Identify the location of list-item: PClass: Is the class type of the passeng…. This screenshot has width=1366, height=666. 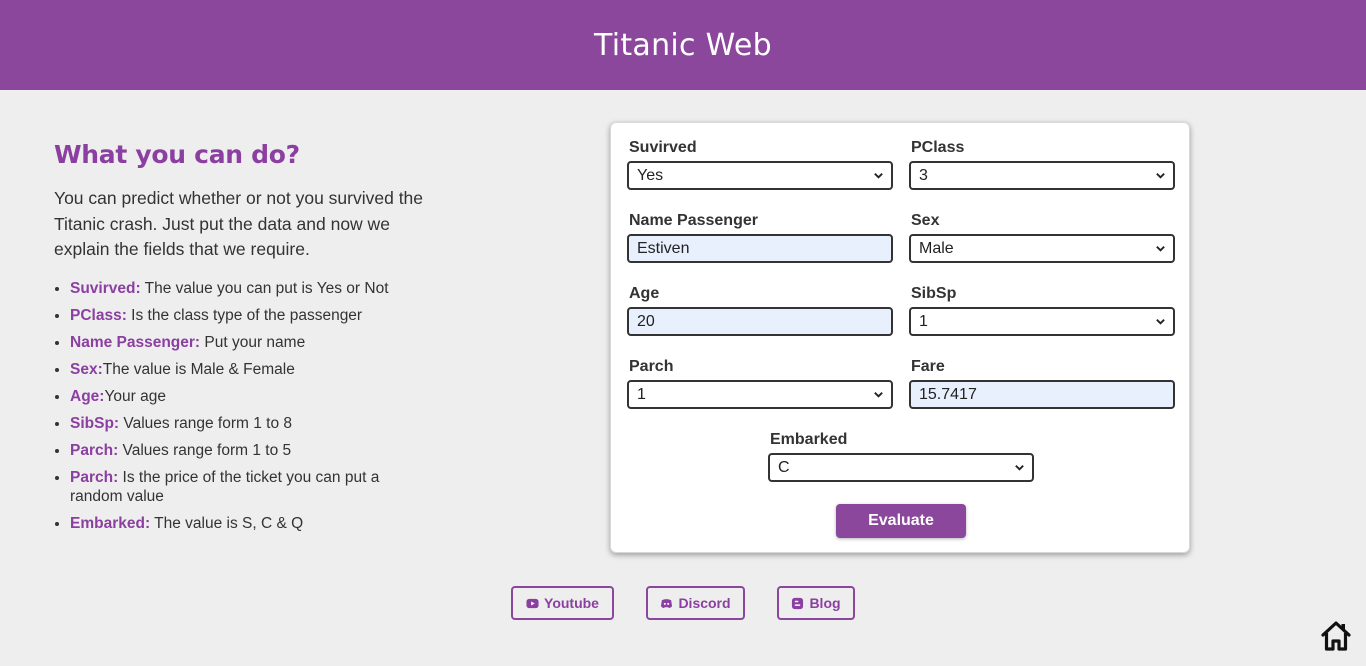
(252, 315).